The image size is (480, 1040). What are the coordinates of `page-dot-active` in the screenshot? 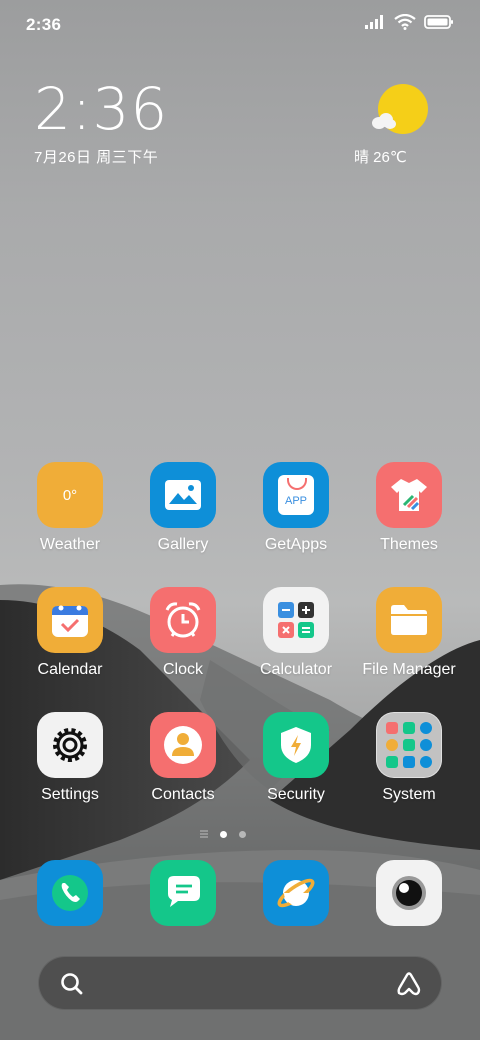 It's located at (223, 834).